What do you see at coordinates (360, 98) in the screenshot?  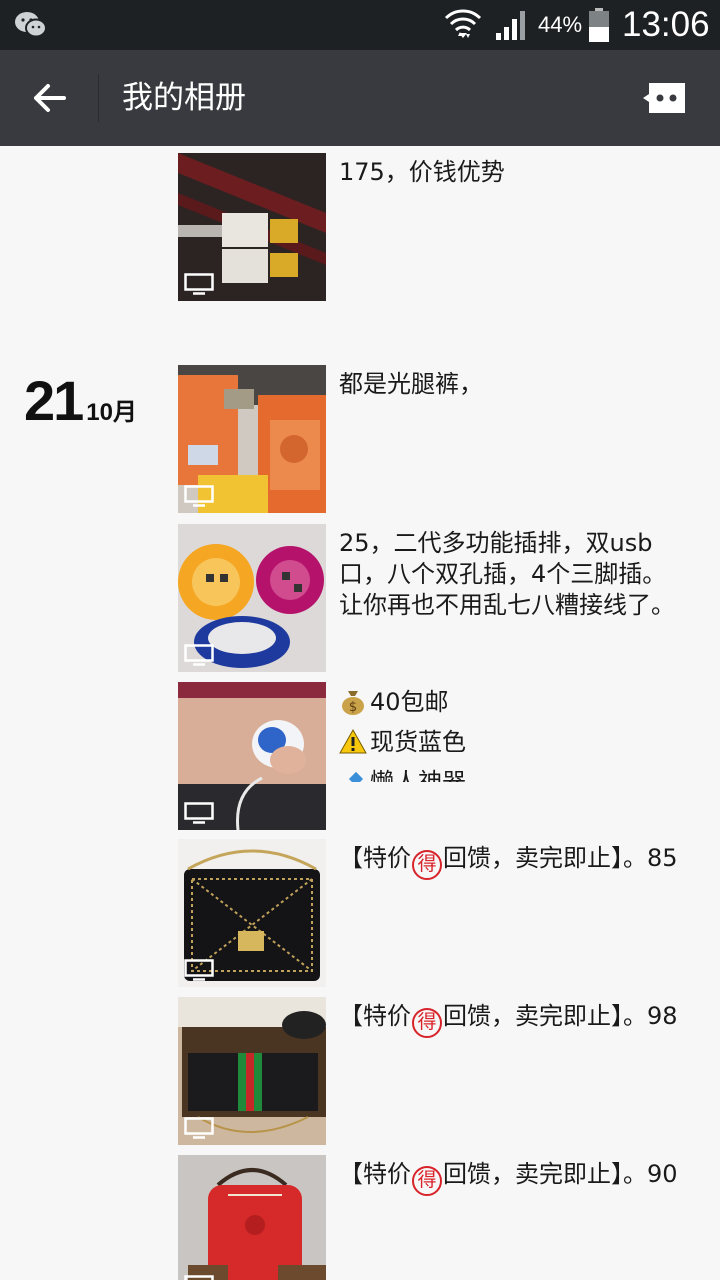 I see `title-bar: 我的相册` at bounding box center [360, 98].